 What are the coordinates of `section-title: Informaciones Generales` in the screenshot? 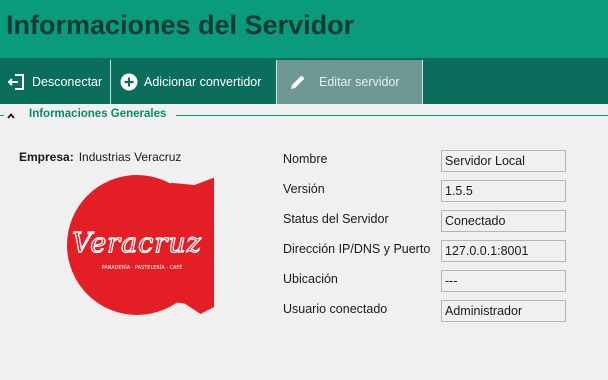 It's located at (98, 114).